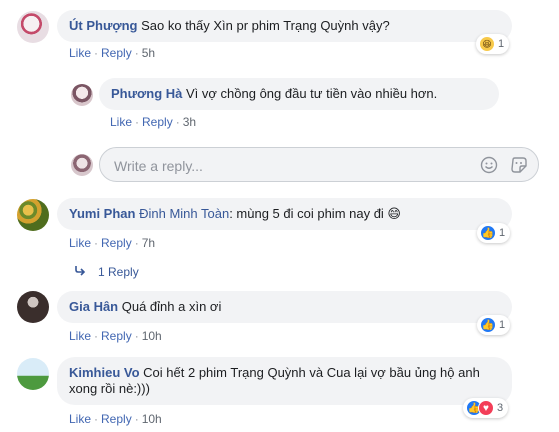 The image size is (559, 432). I want to click on comment-actions: Like · Reply · 7h, so click(112, 243).